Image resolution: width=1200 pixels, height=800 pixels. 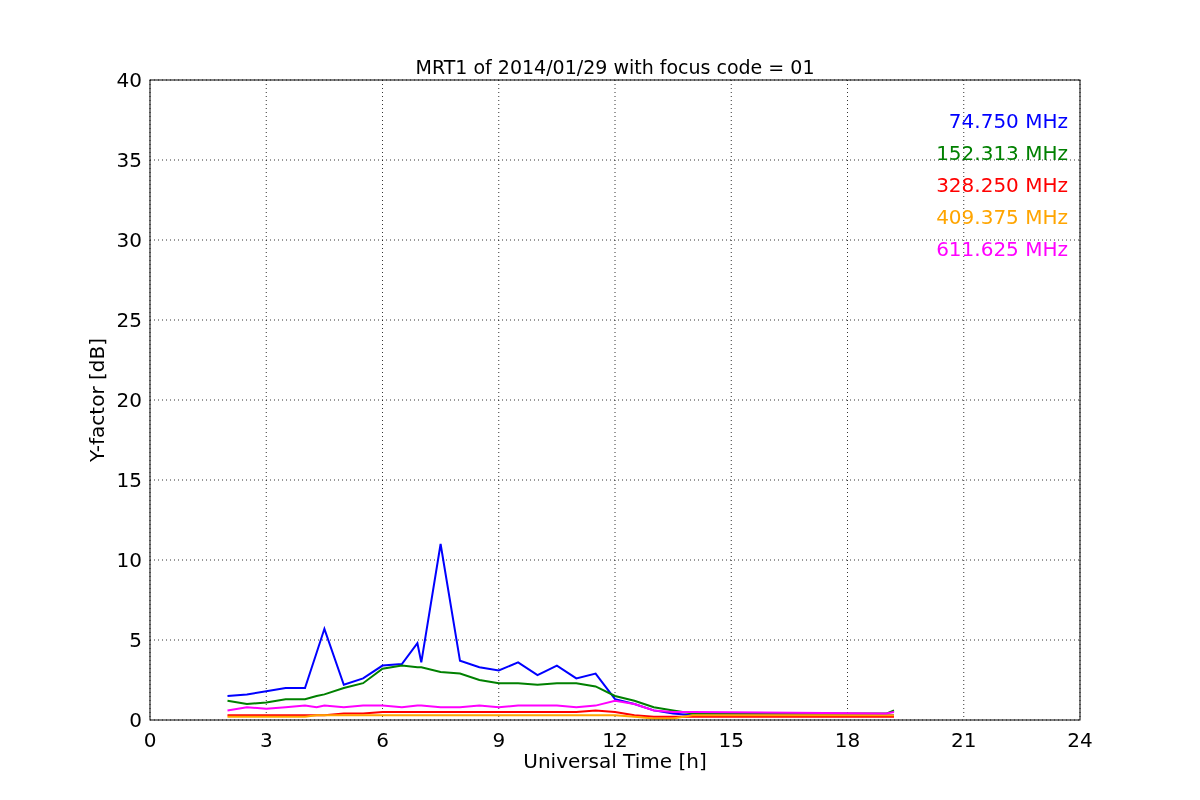 What do you see at coordinates (135, 640) in the screenshot?
I see `y-tick-label: 5` at bounding box center [135, 640].